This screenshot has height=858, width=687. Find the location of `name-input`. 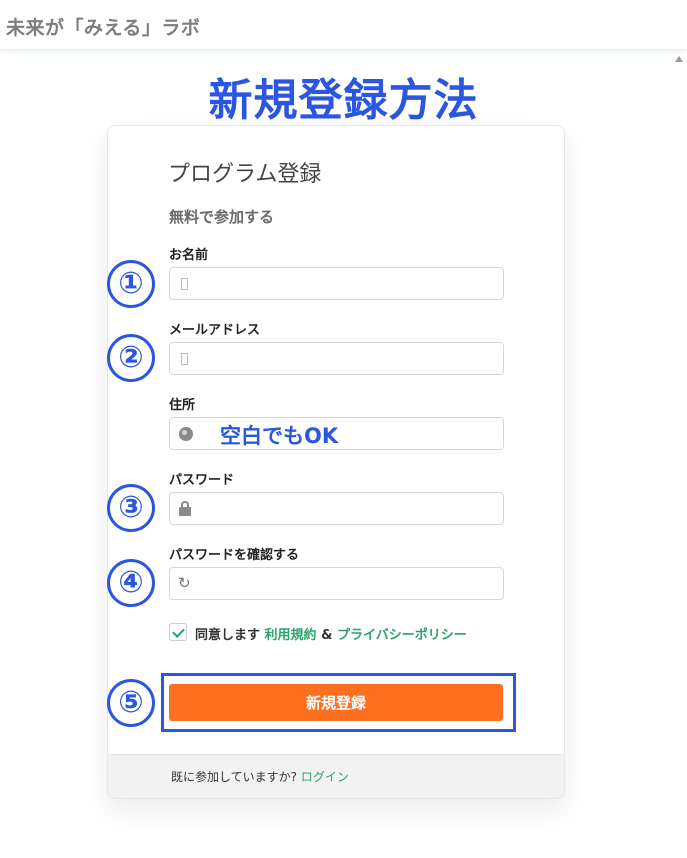

name-input is located at coordinates (336, 283).